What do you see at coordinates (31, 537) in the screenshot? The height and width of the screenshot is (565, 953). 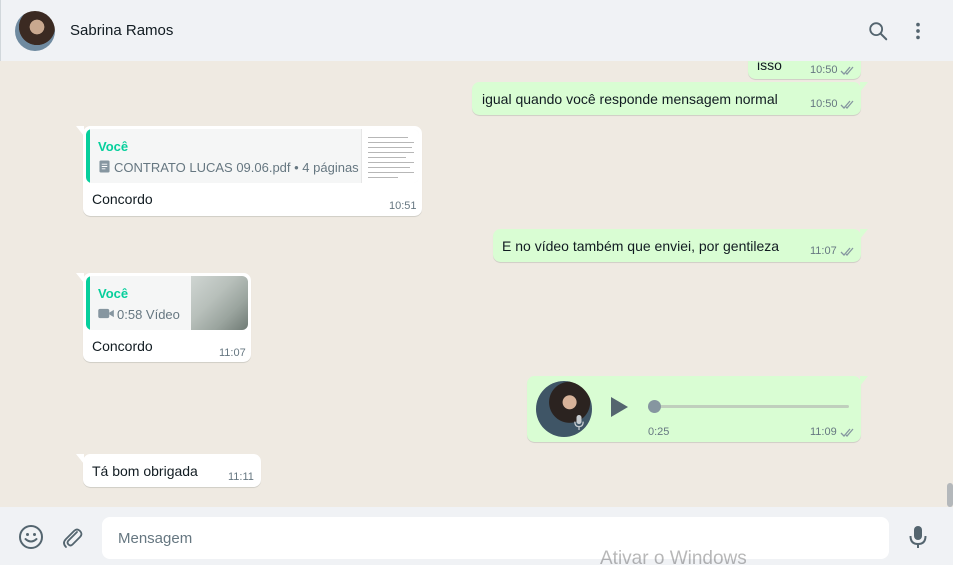 I see `emoji-icon` at bounding box center [31, 537].